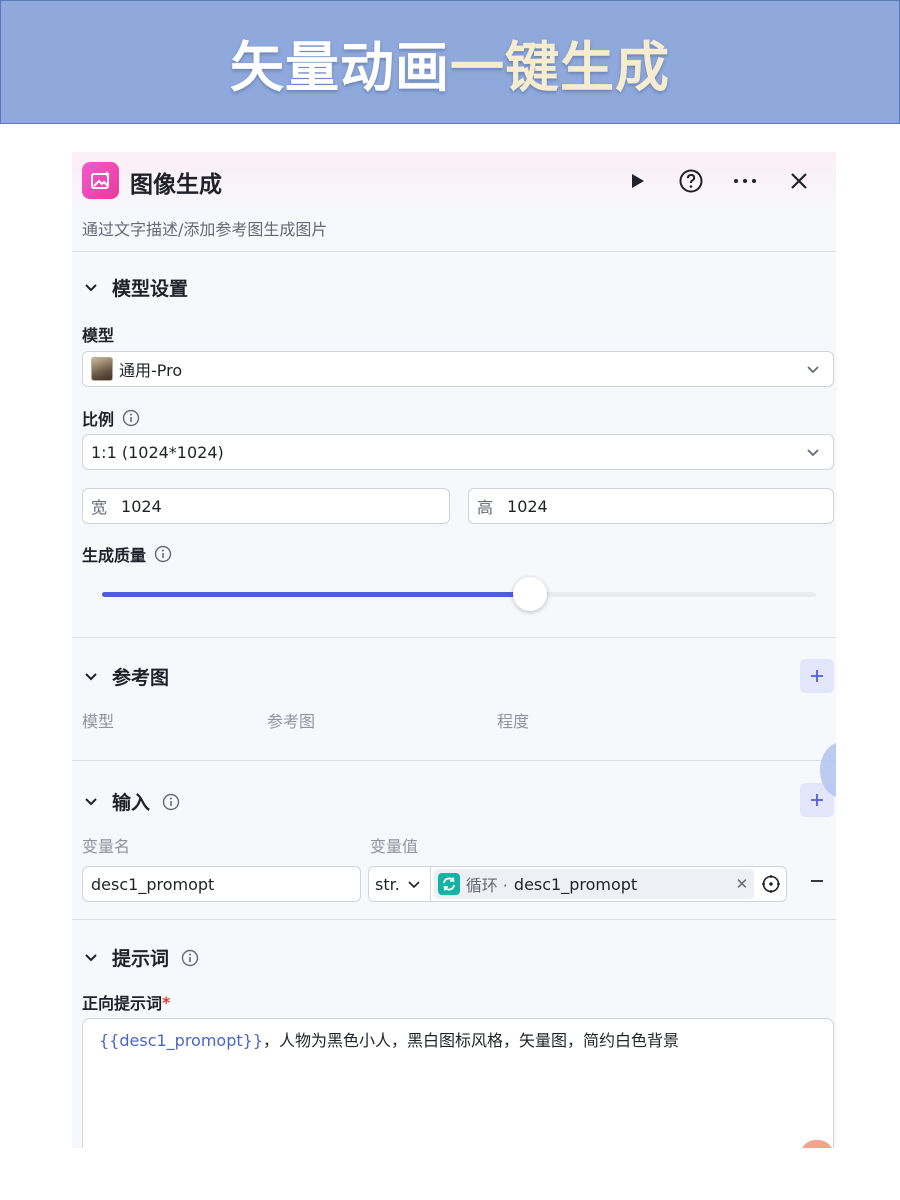 Image resolution: width=900 pixels, height=1200 pixels. I want to click on help-icon, so click(691, 181).